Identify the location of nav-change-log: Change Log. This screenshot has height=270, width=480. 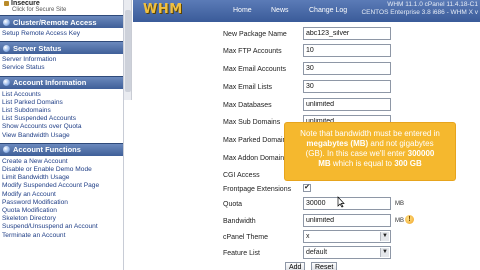
(328, 10).